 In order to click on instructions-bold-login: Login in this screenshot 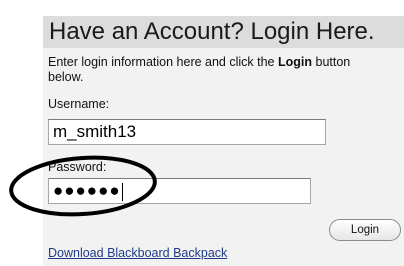, I will do `click(295, 62)`.